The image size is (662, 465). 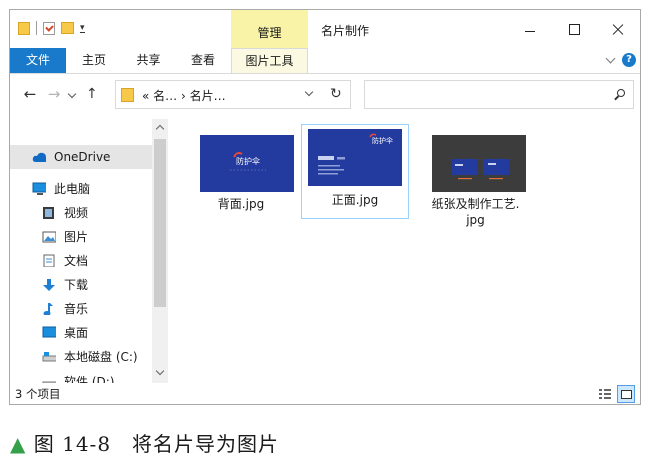 What do you see at coordinates (355, 200) in the screenshot?
I see `file-name: 正面.jpg` at bounding box center [355, 200].